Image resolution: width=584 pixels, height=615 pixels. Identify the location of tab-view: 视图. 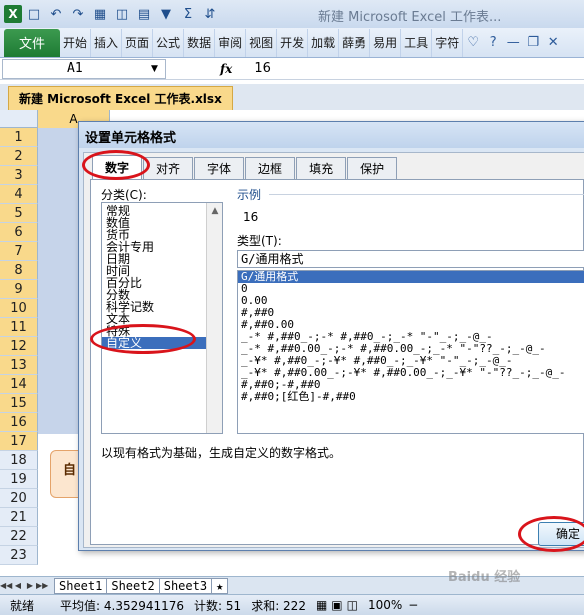
(262, 42).